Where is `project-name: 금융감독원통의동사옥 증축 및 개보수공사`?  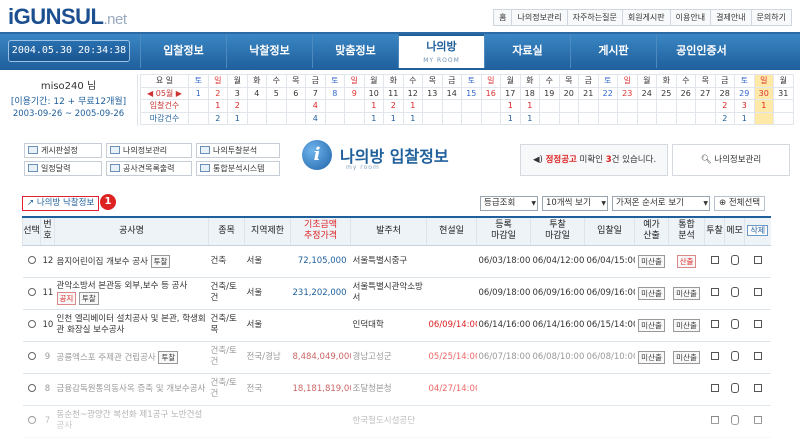 project-name: 금융감독원통의동사옥 증축 및 개보수공사 is located at coordinates (131, 389).